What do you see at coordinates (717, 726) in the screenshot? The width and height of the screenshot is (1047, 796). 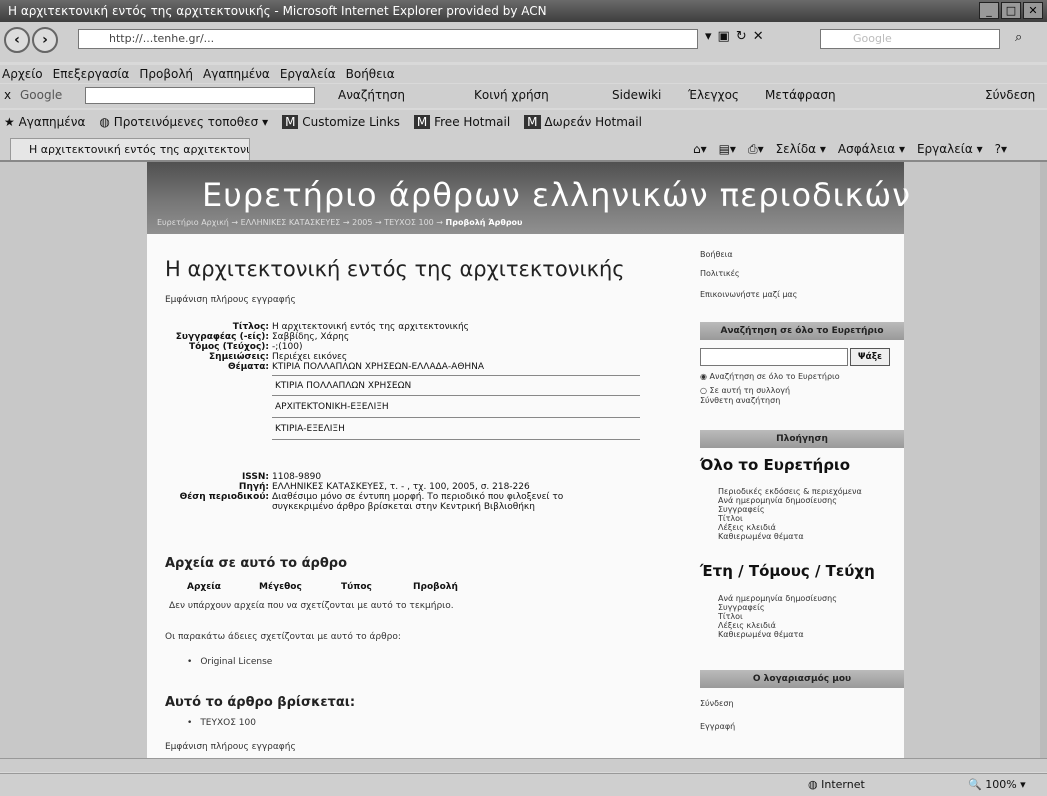 I see `register-link: Εγγραφή` at bounding box center [717, 726].